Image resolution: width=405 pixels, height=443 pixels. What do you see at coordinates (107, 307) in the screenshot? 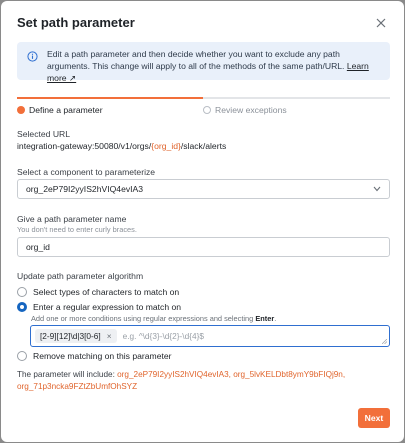
I see `option-label: Enter a regular expression to match on` at bounding box center [107, 307].